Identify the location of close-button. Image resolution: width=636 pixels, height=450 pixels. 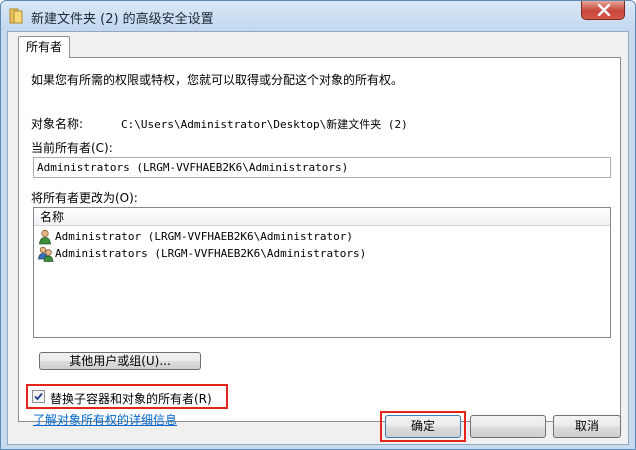
(603, 10).